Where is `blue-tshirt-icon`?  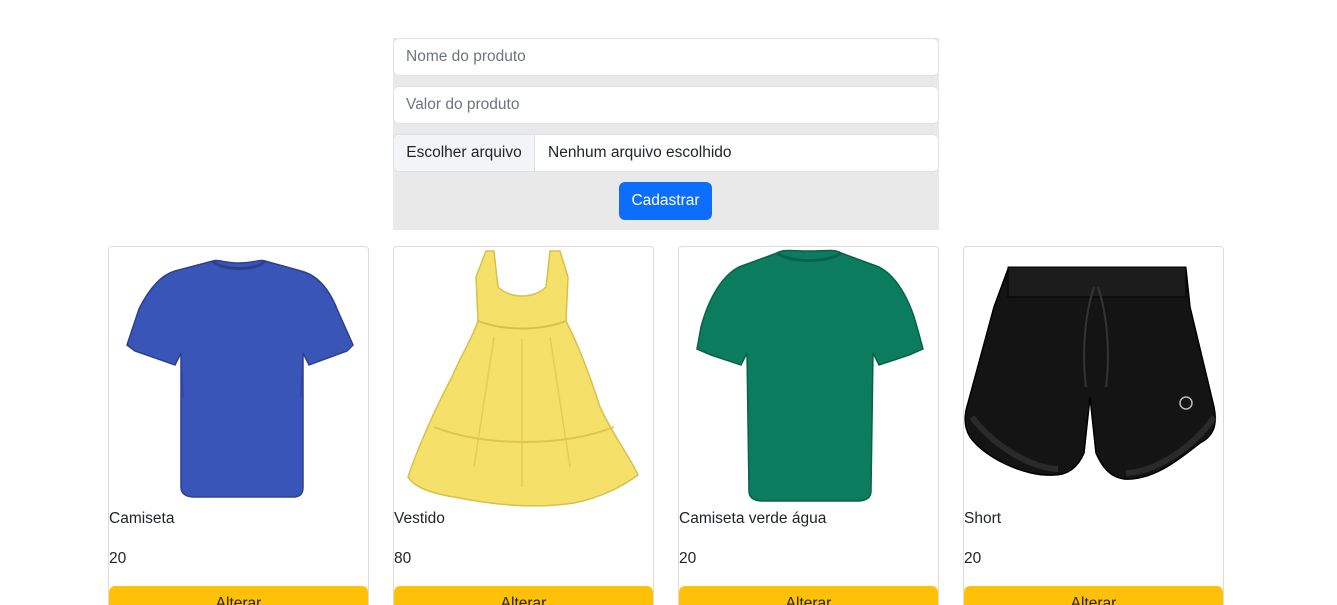
blue-tshirt-icon is located at coordinates (240, 378).